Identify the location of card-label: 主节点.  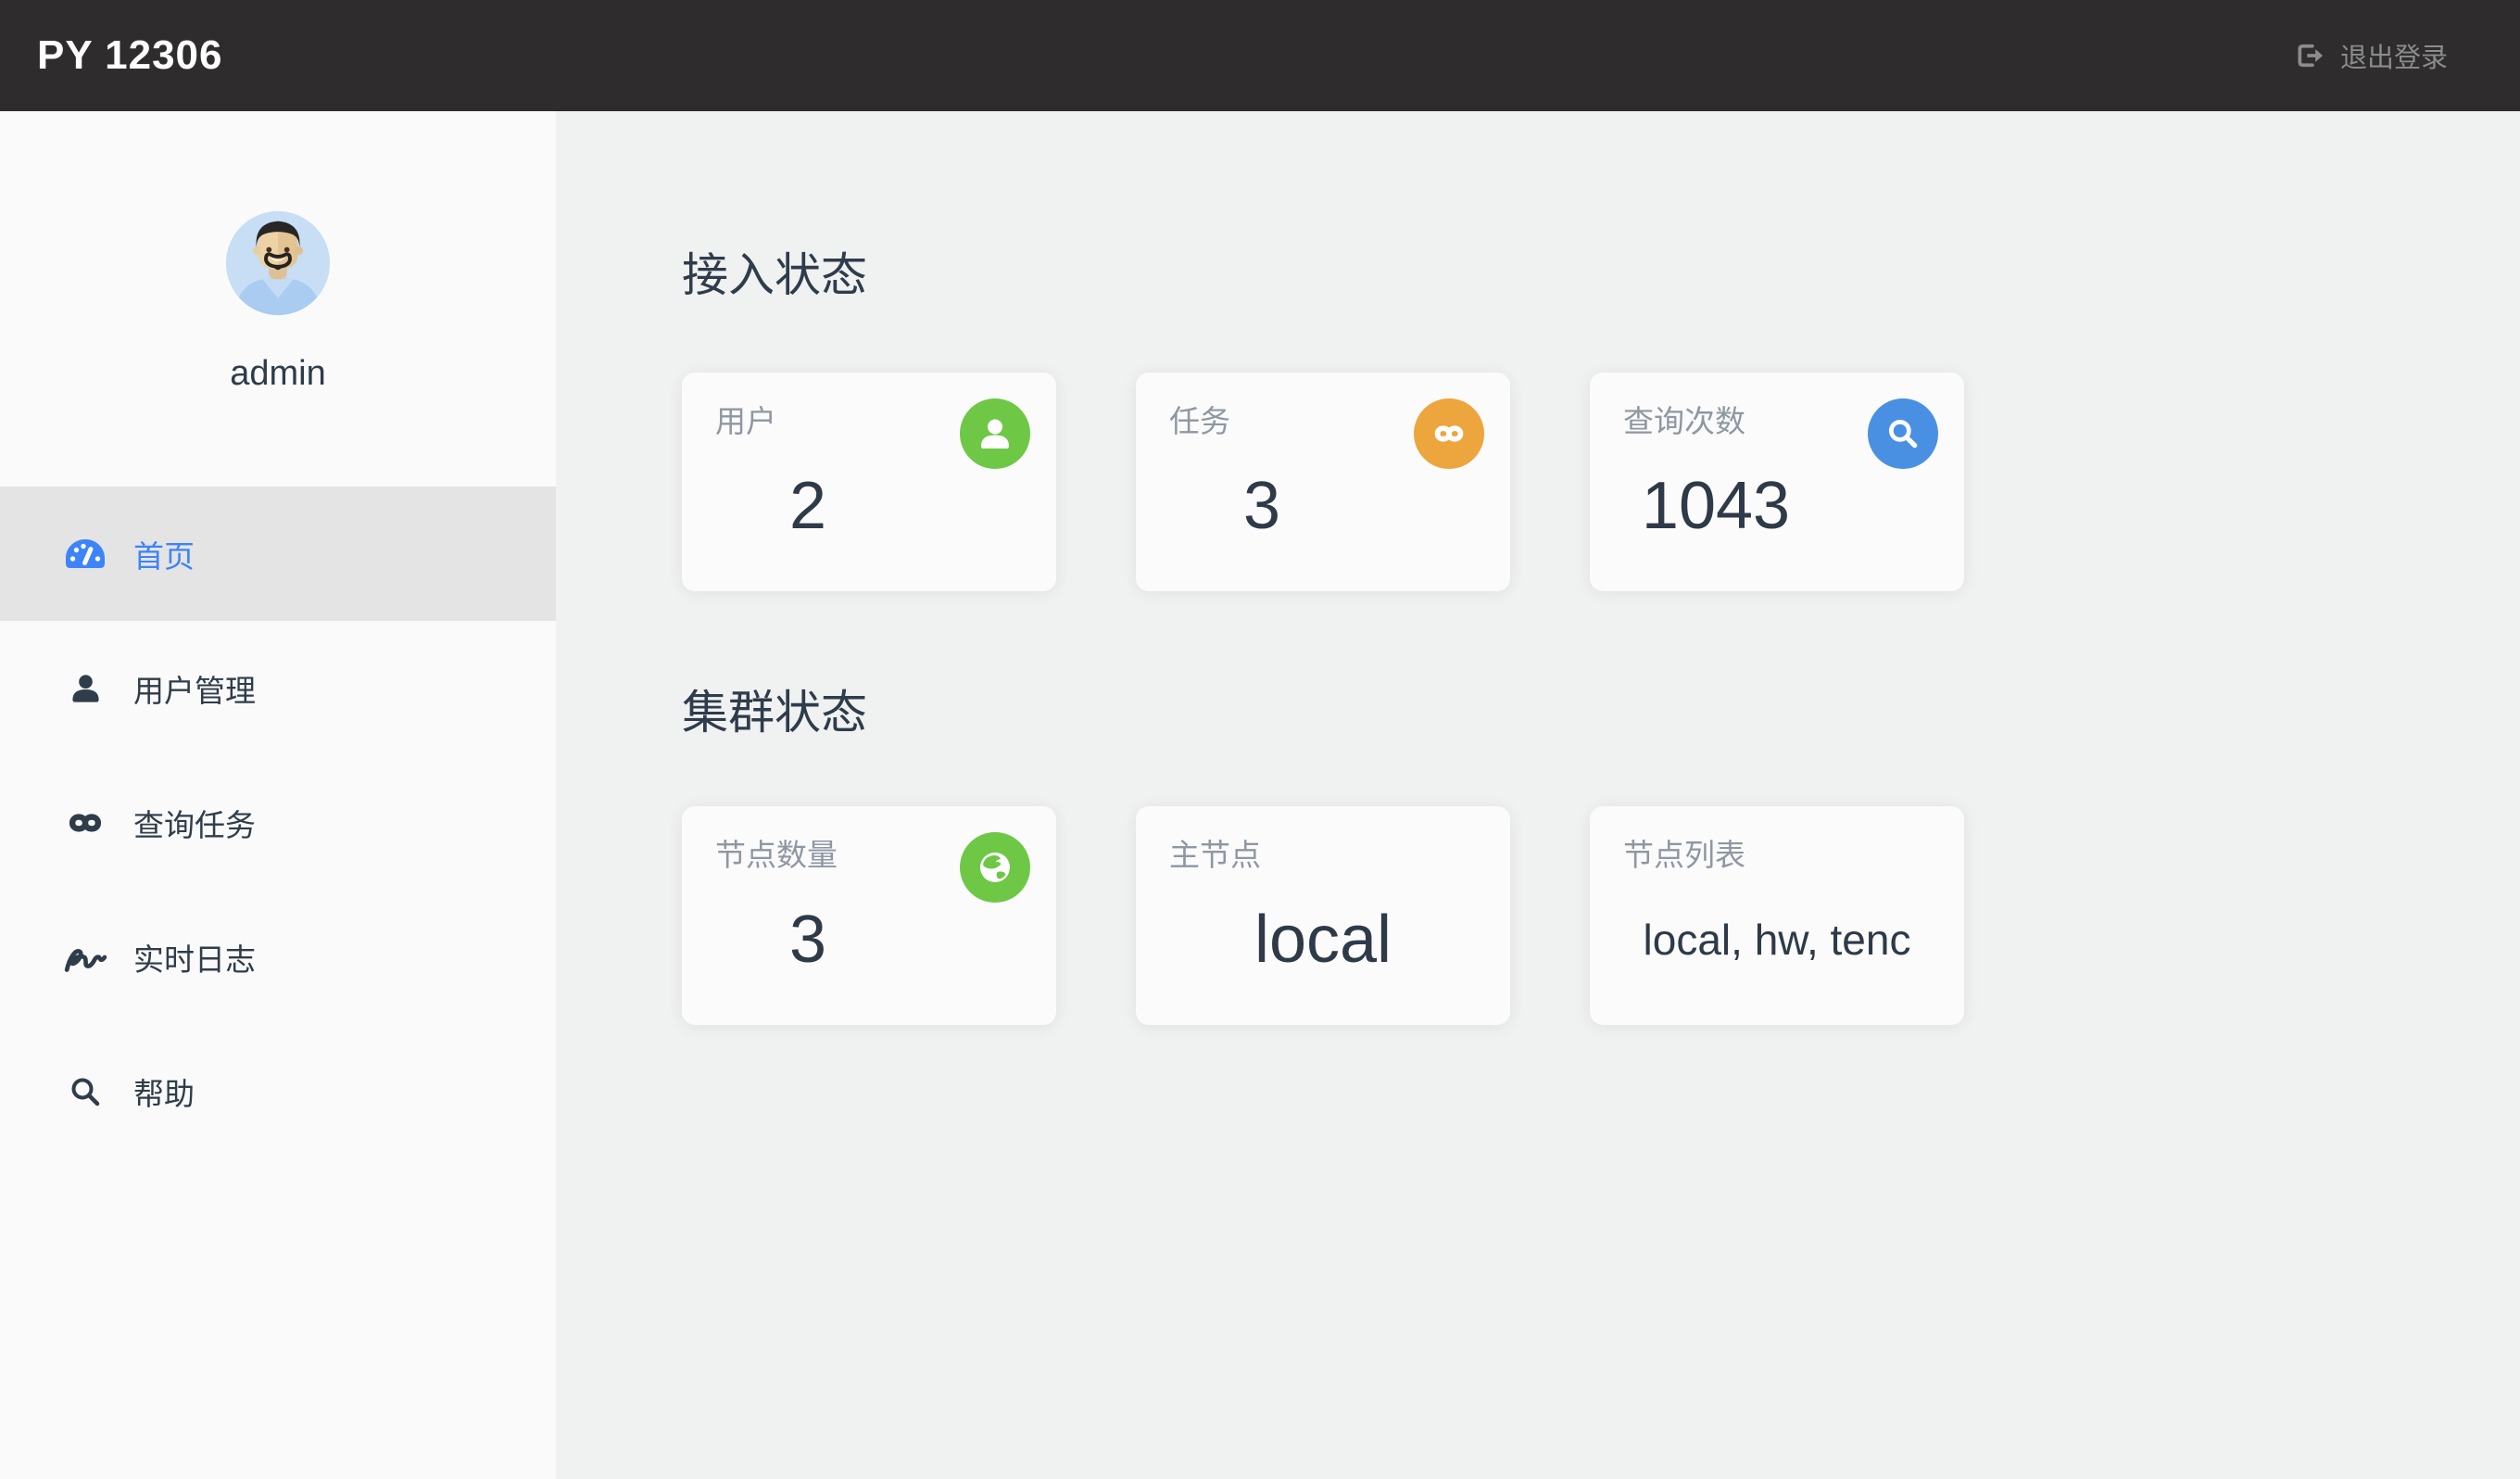
(1215, 855).